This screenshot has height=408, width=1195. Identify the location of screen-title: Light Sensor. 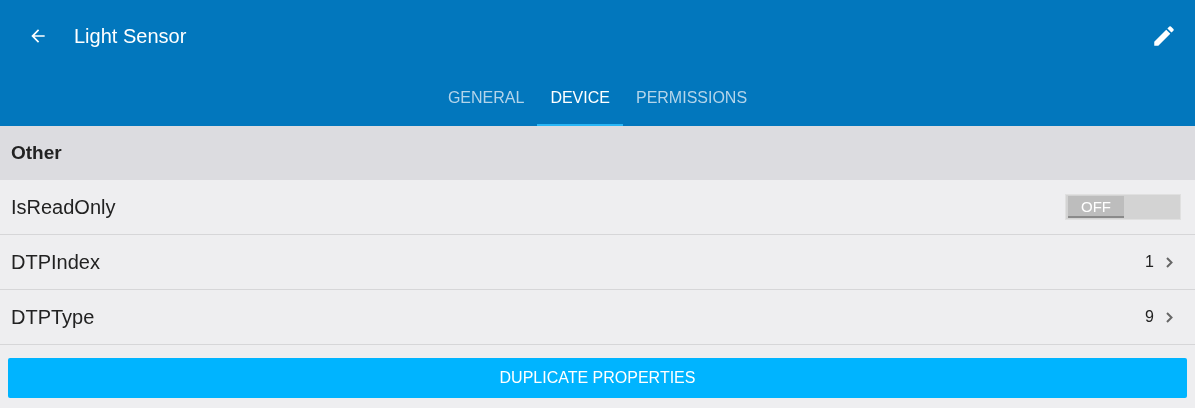
(131, 36).